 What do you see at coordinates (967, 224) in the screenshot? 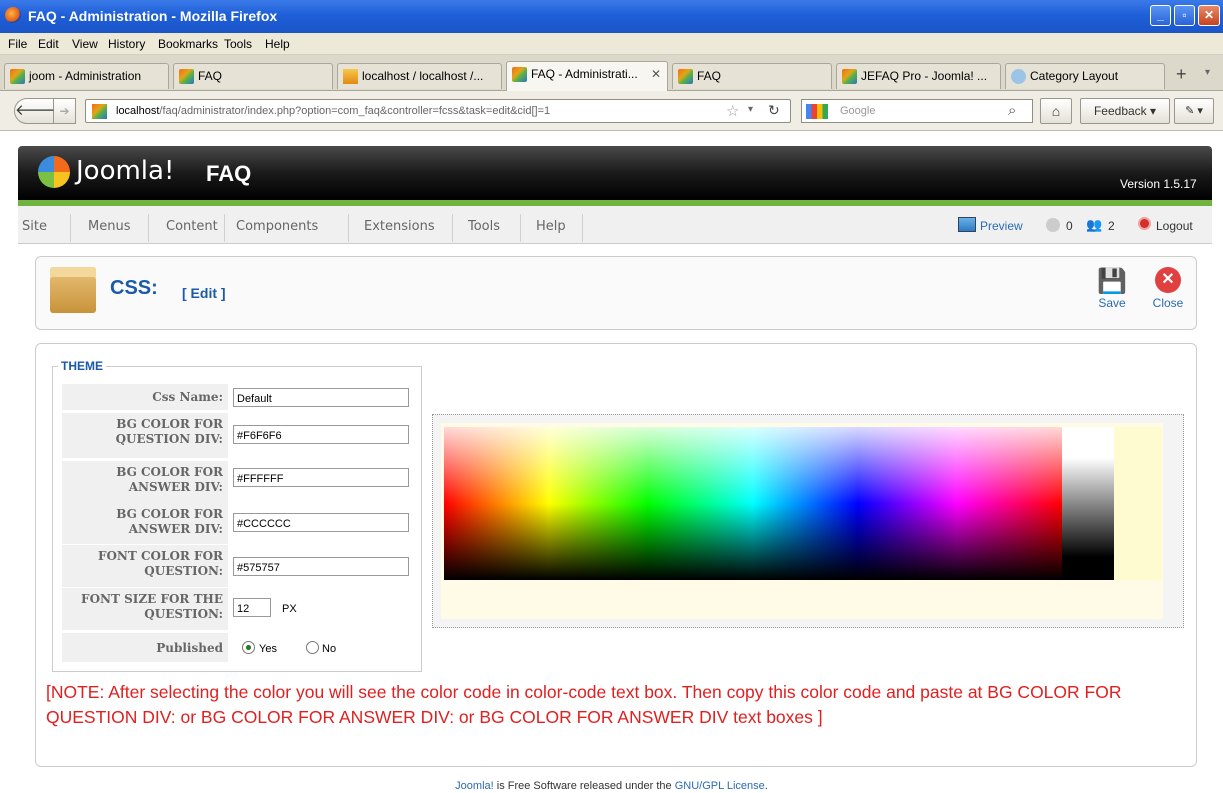
I see `preview-icon` at bounding box center [967, 224].